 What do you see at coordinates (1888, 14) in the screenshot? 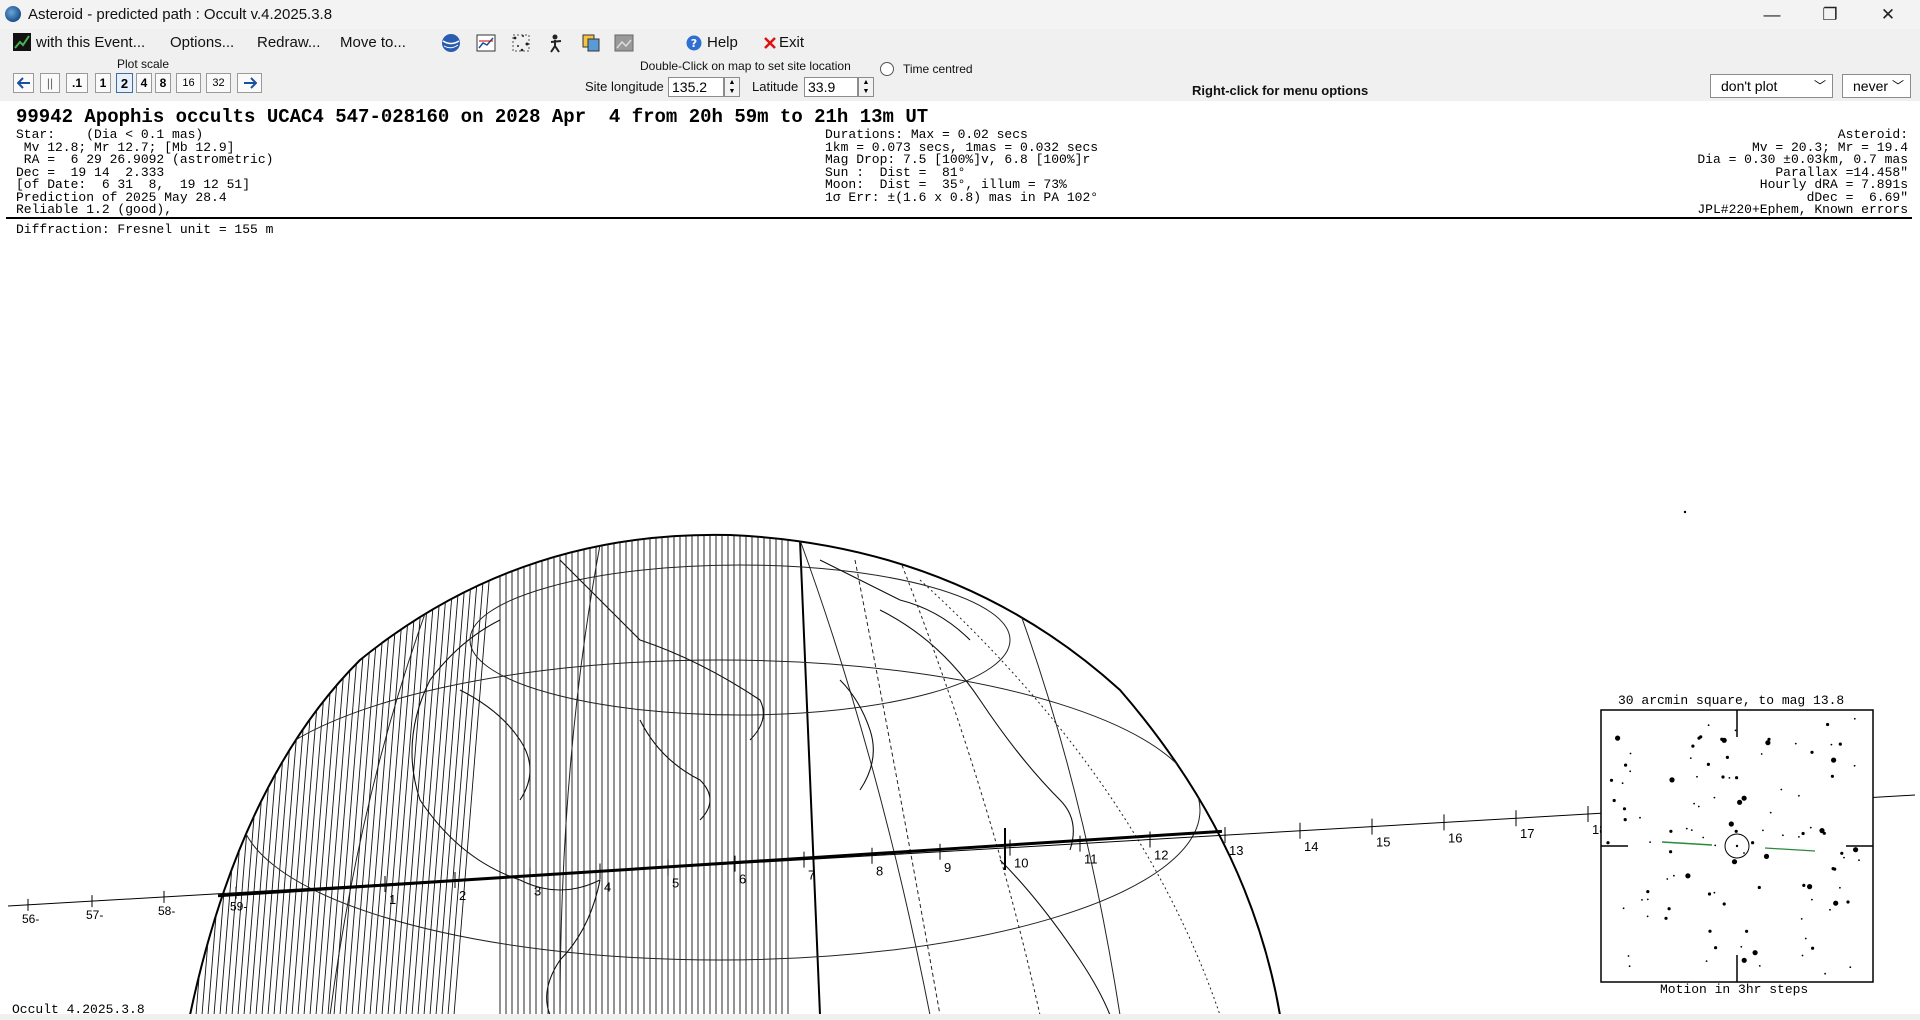
I see `close-icon: ✕` at bounding box center [1888, 14].